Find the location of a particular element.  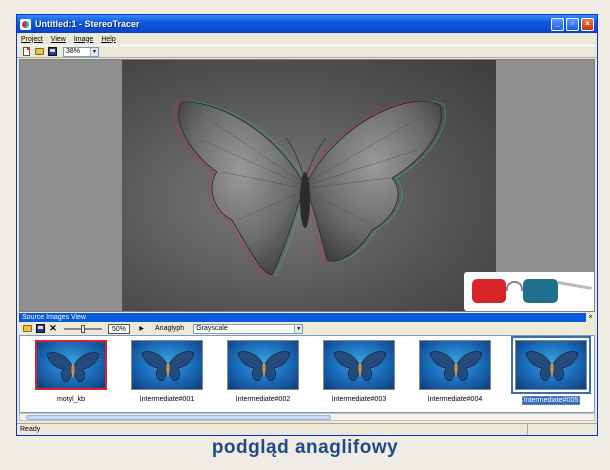

thumbnail-label: Intermediate#003 is located at coordinates (359, 399).